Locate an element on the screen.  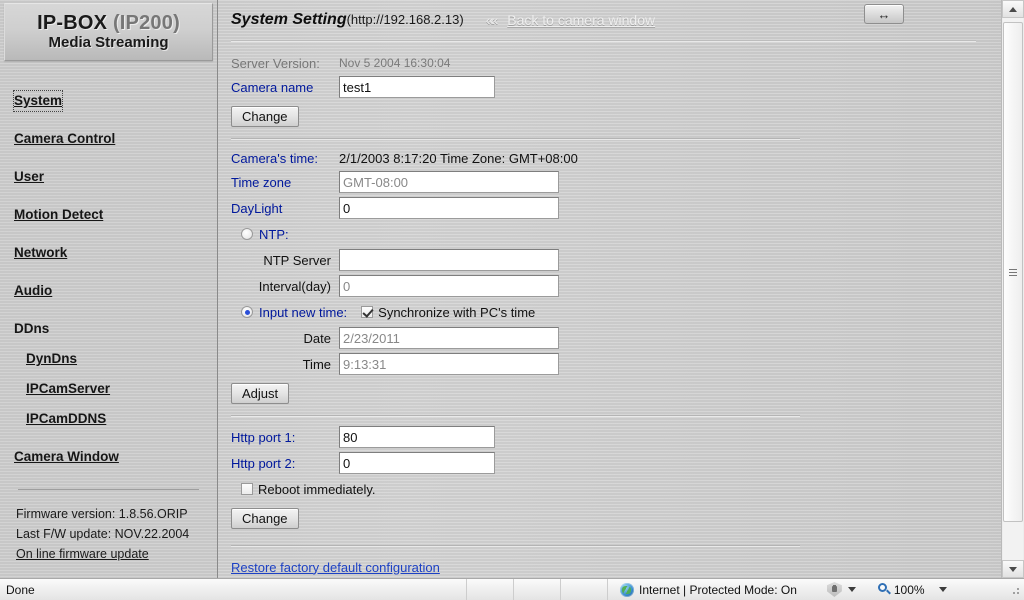
sidebar-item-camera-control: Camera Control is located at coordinates (64, 139).